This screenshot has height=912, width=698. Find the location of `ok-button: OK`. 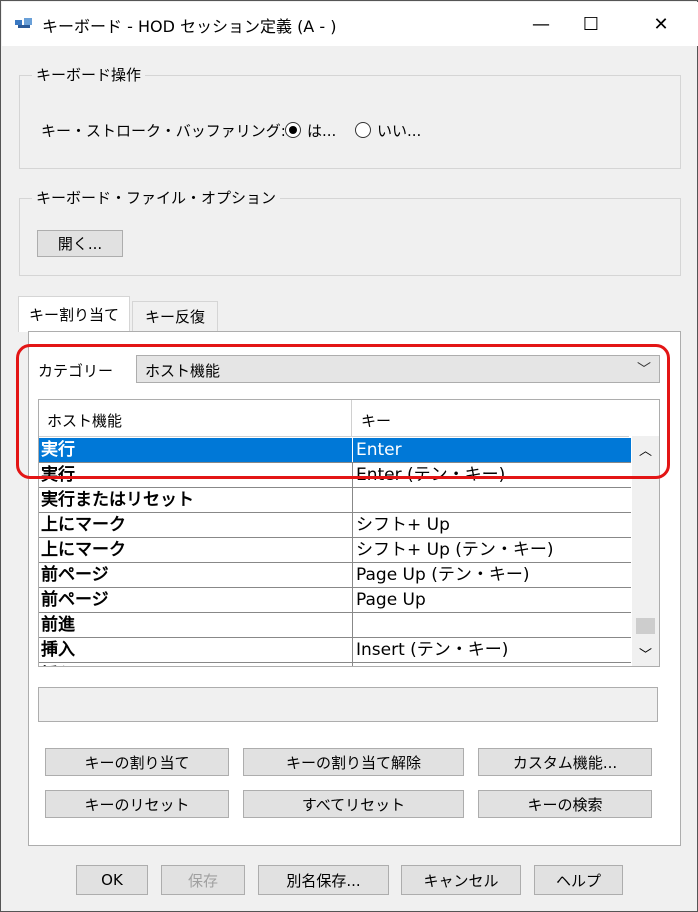

ok-button: OK is located at coordinates (112, 880).